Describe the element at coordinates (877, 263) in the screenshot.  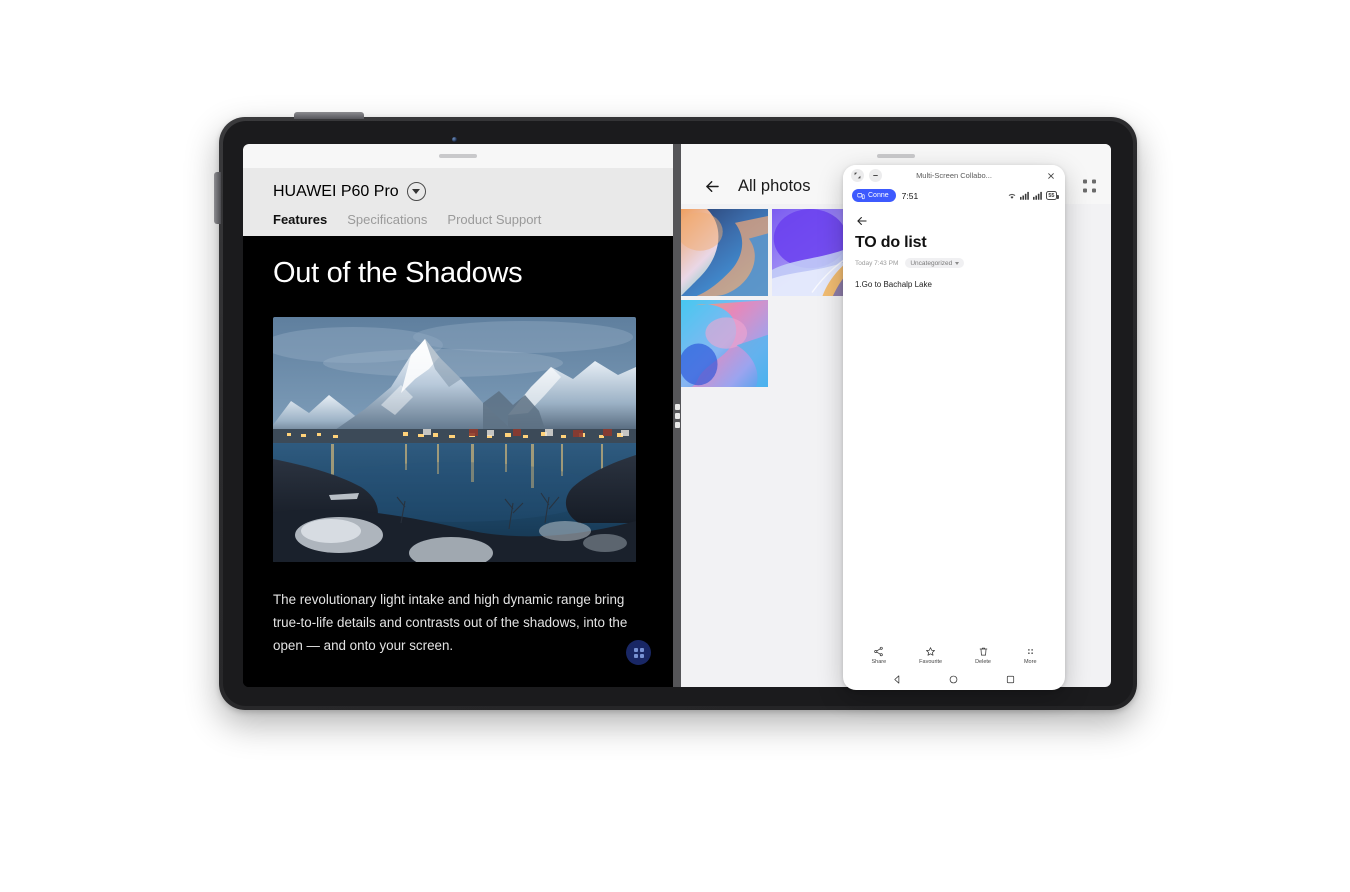
I see `note-timestamp: Today 7:43 PM` at that location.